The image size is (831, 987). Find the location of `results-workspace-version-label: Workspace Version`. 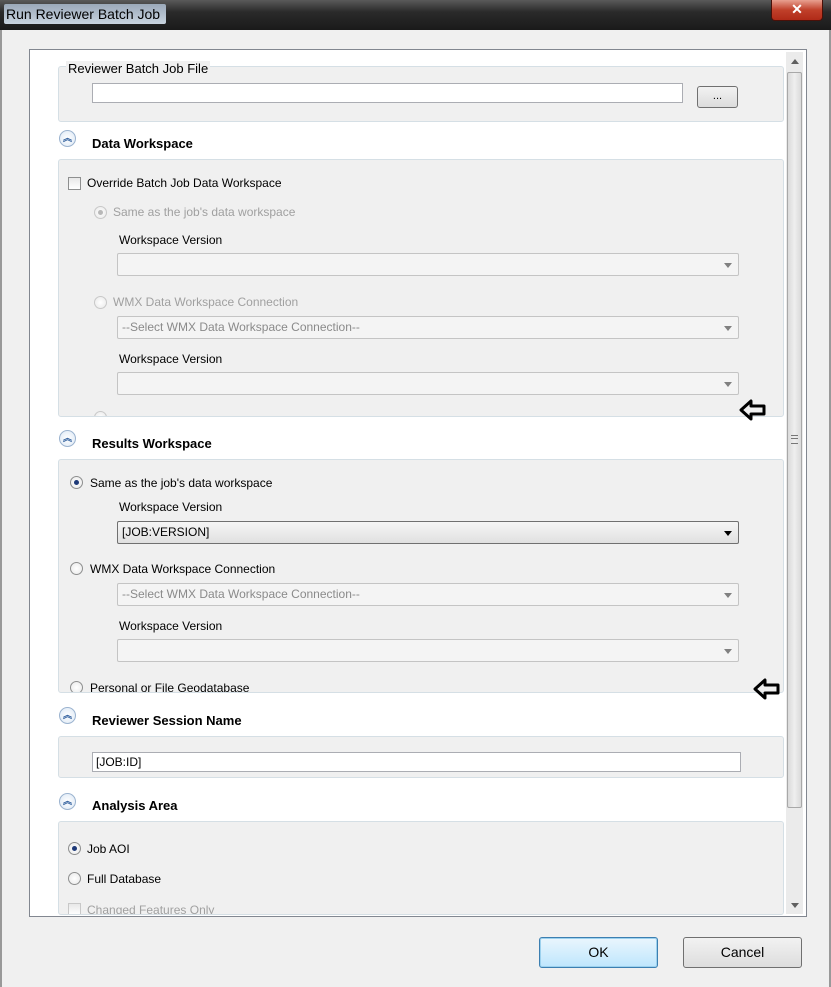

results-workspace-version-label: Workspace Version is located at coordinates (171, 507).